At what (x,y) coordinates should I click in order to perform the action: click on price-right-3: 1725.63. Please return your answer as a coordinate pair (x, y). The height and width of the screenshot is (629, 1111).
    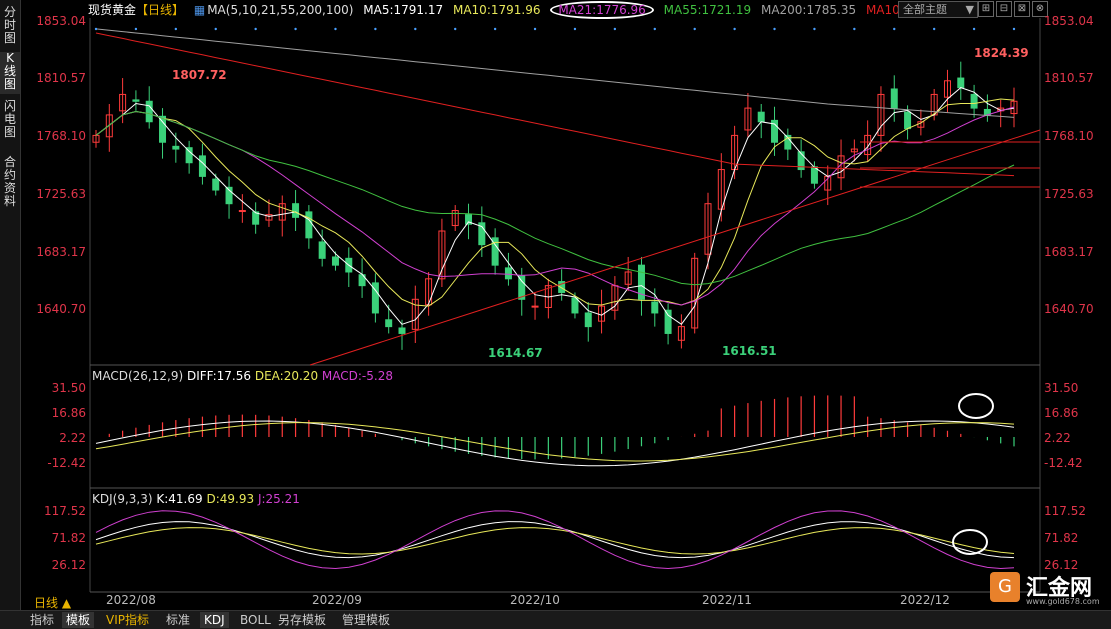
    Looking at the image, I should click on (1069, 194).